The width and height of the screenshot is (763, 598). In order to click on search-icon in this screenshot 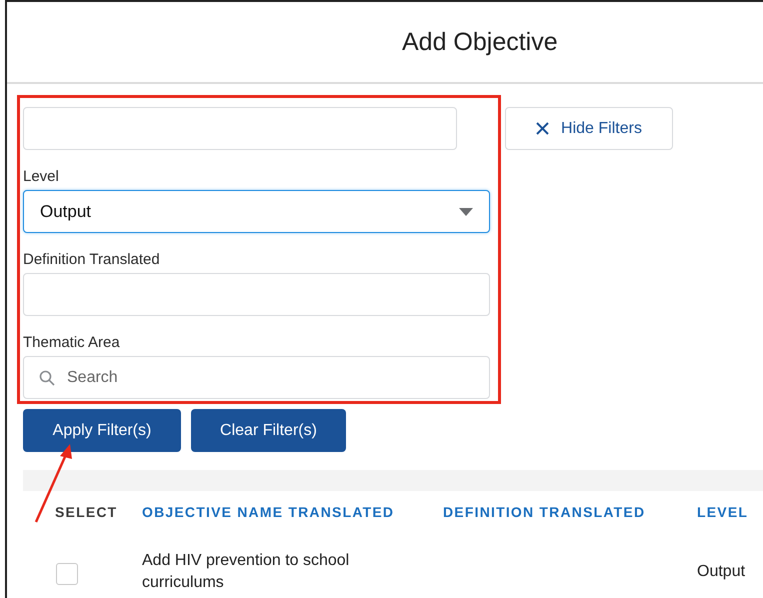, I will do `click(47, 378)`.